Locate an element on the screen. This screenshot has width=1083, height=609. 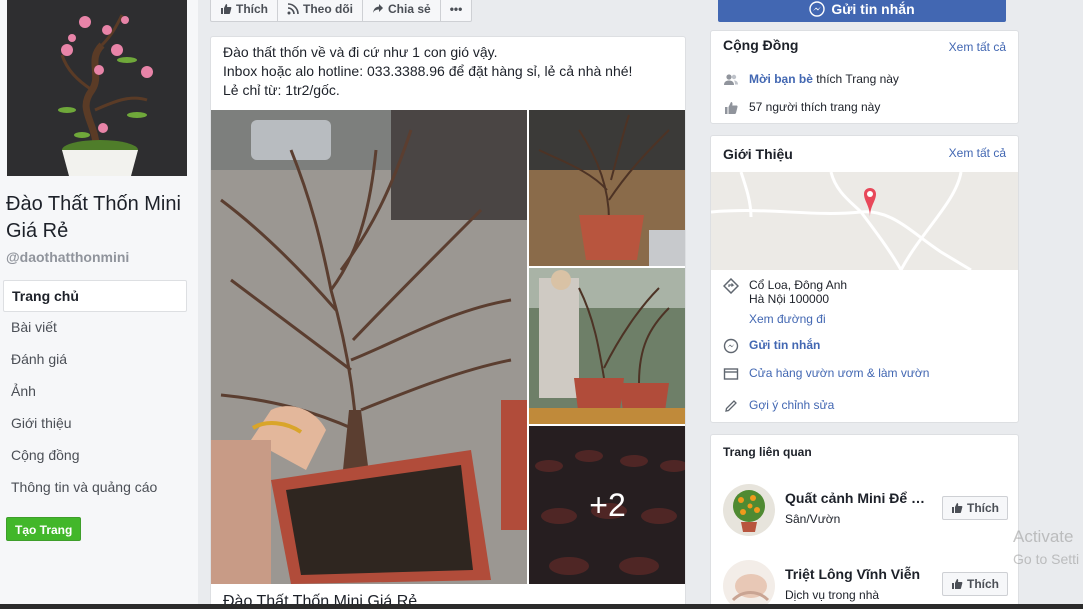
about-title: Giới Thiệu is located at coordinates (758, 154).